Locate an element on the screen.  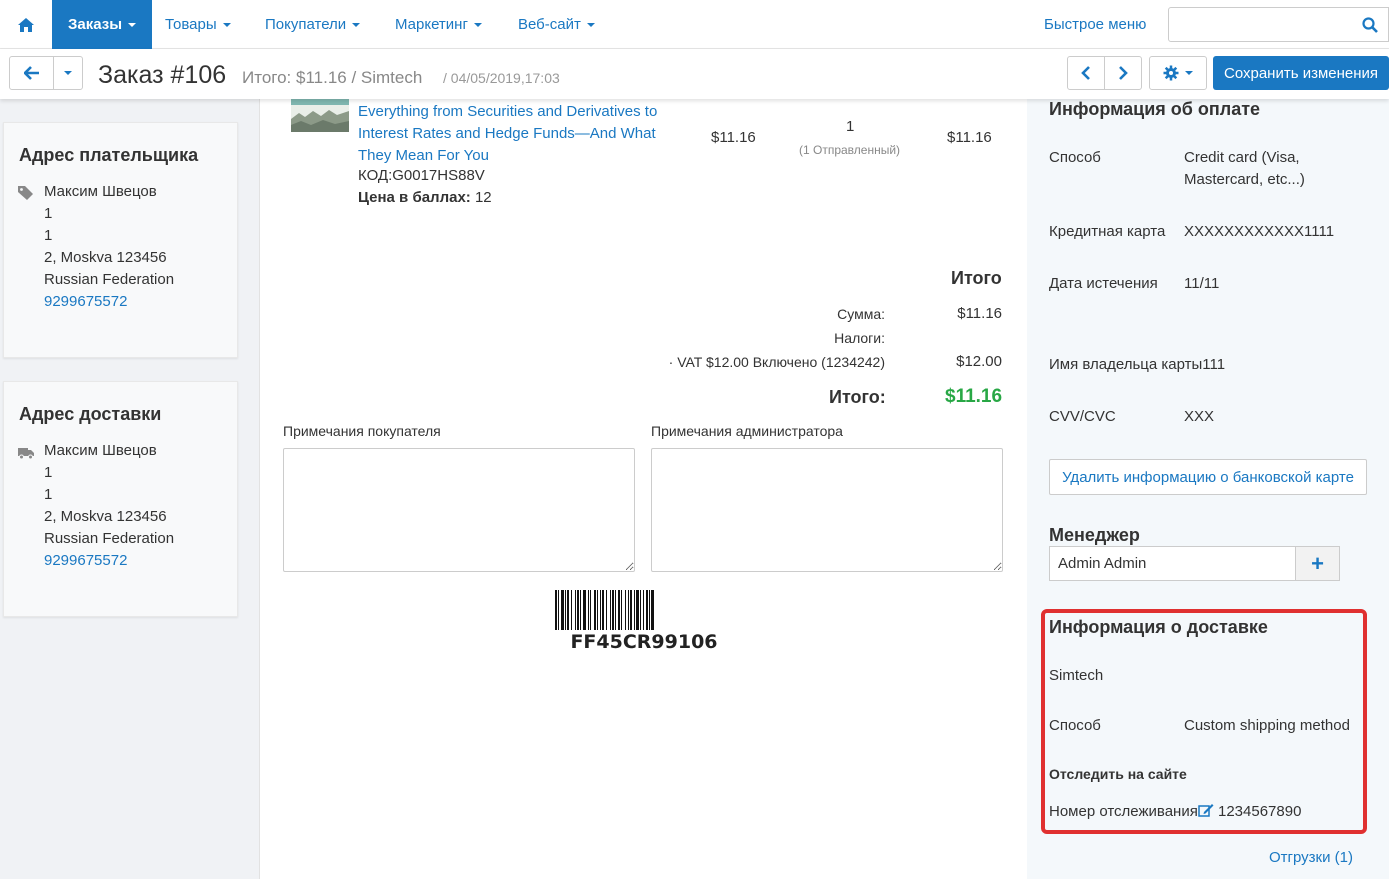
track-on-site-label: Отследить на сайте is located at coordinates (1118, 774).